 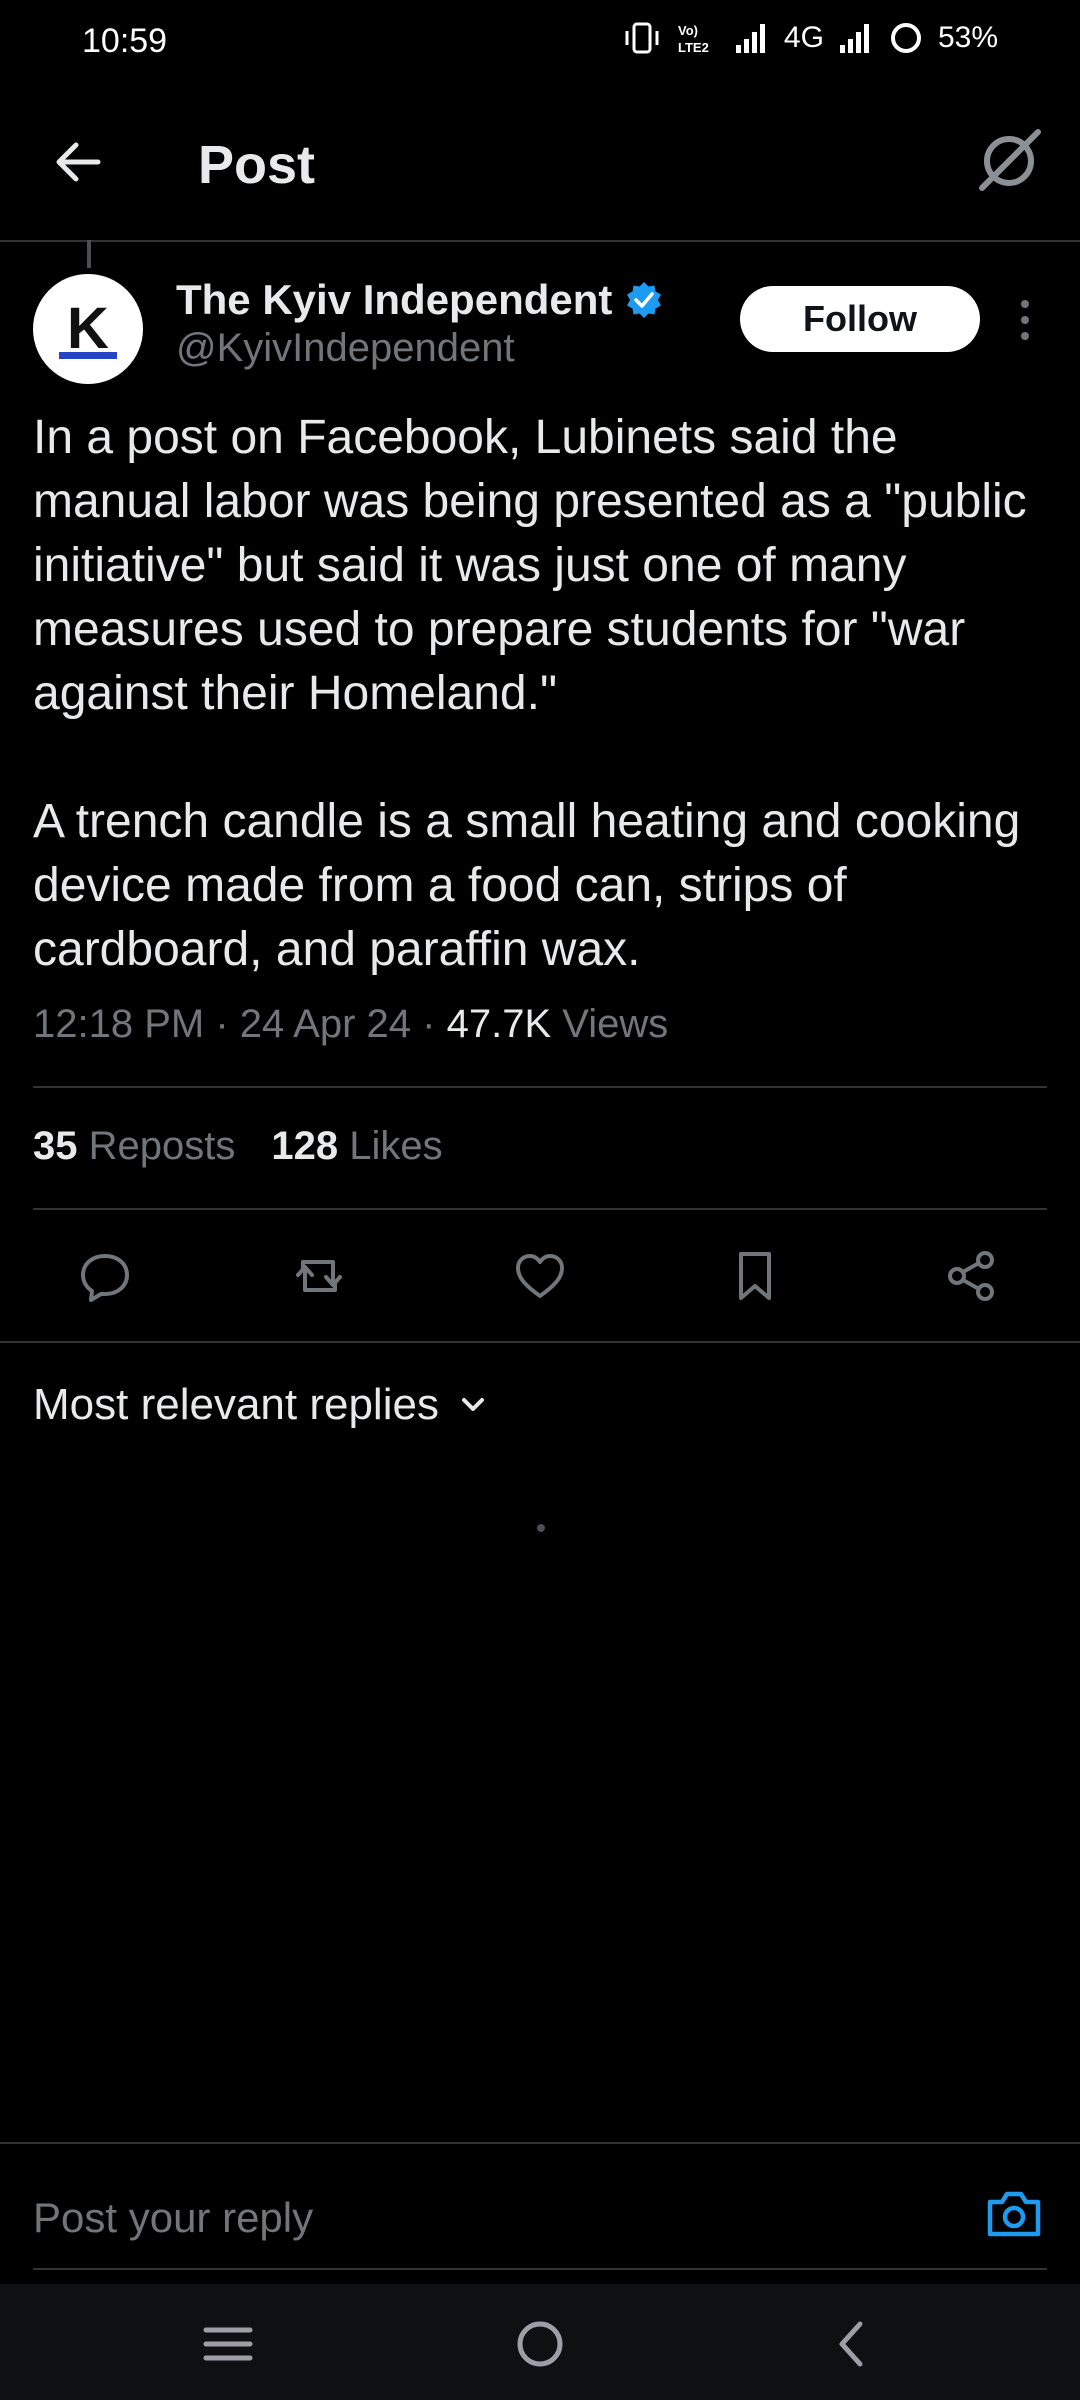 What do you see at coordinates (540, 2269) in the screenshot?
I see `reply-underline` at bounding box center [540, 2269].